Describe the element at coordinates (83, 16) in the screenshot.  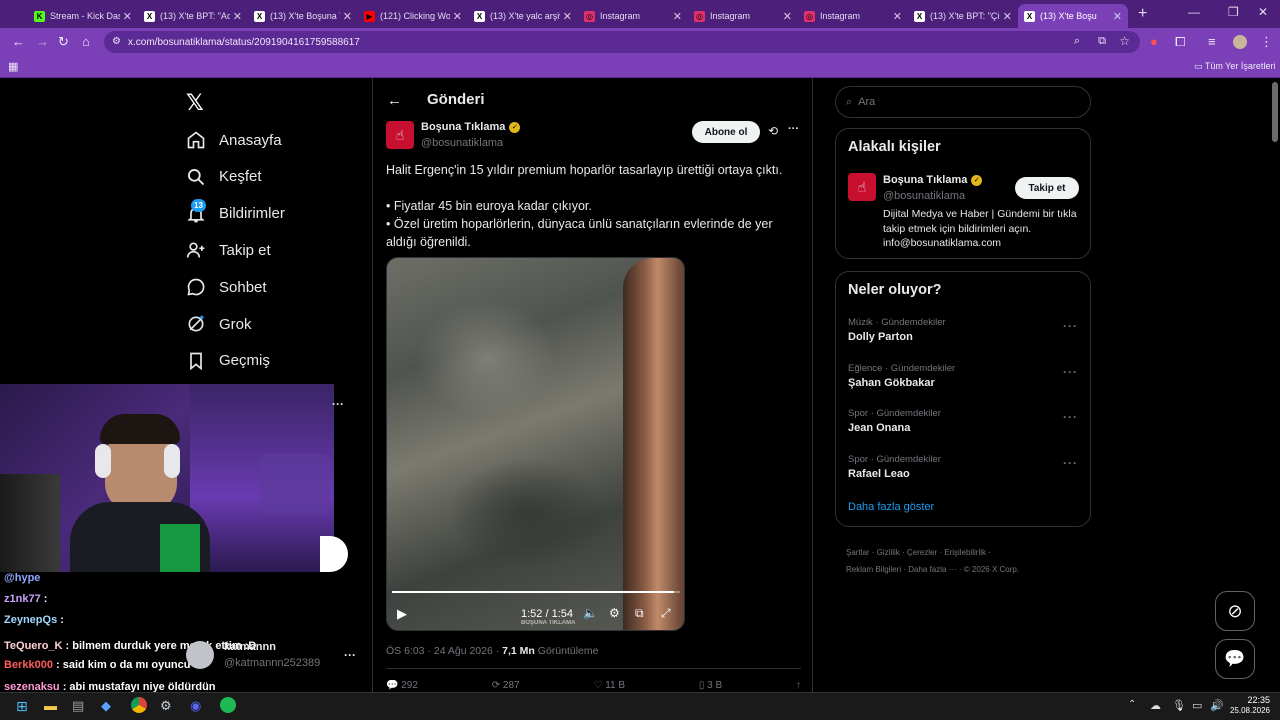
I see `browser-tab: K Stream - Kick Das ✕` at that location.